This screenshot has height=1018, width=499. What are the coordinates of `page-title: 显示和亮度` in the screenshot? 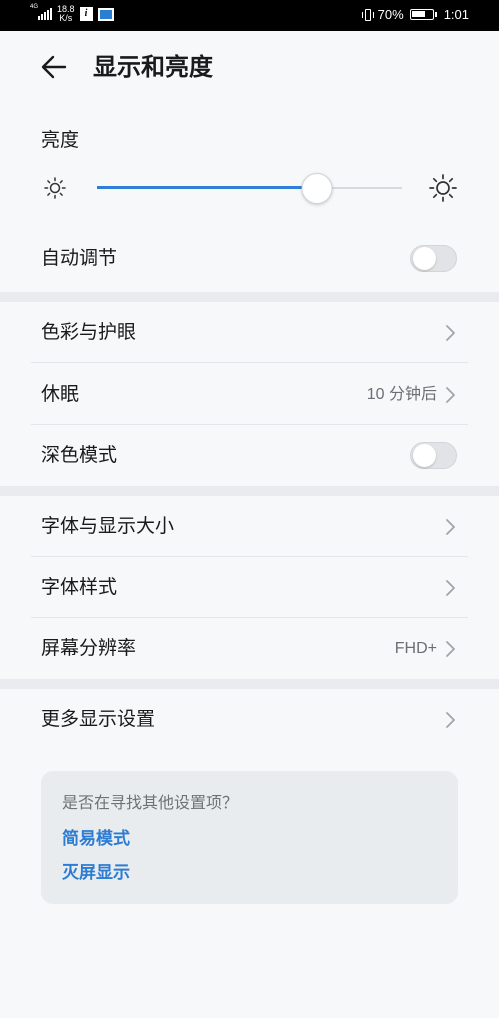 It's located at (153, 67).